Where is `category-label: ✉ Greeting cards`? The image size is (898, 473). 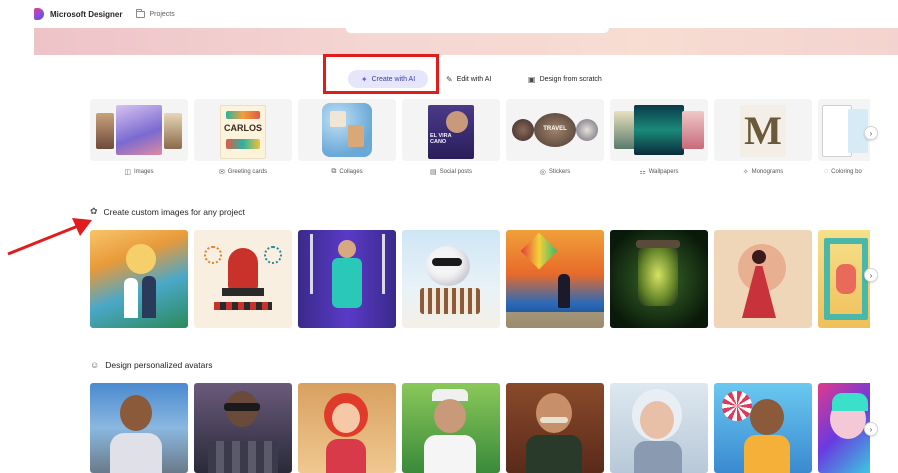 category-label: ✉ Greeting cards is located at coordinates (243, 172).